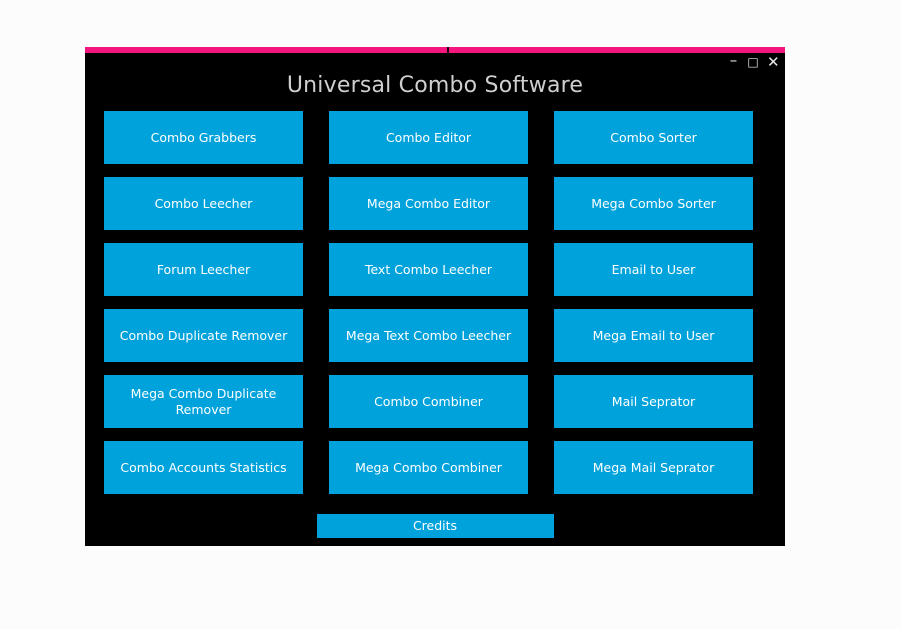 This screenshot has width=901, height=629. What do you see at coordinates (203, 467) in the screenshot?
I see `tool-button: Combo Accounts Statistics` at bounding box center [203, 467].